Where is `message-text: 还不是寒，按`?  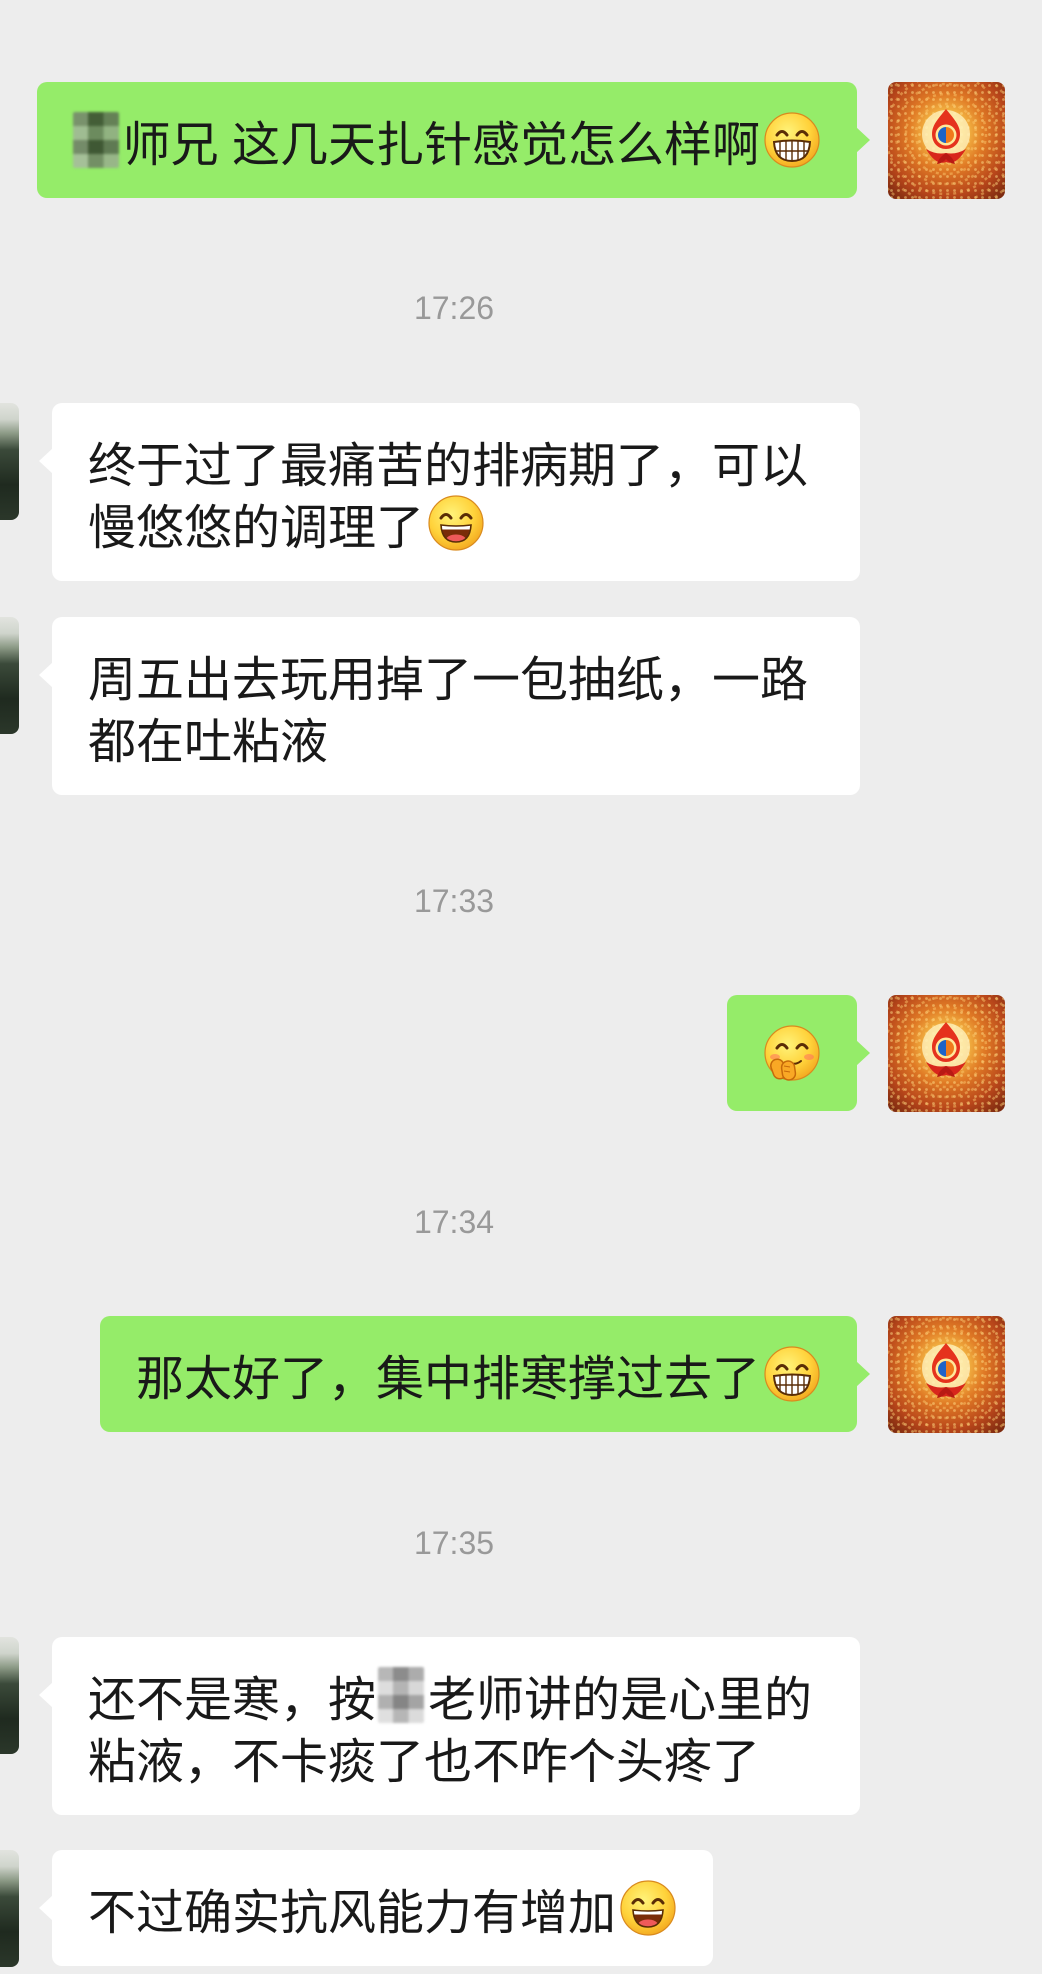 message-text: 还不是寒，按 is located at coordinates (232, 1700).